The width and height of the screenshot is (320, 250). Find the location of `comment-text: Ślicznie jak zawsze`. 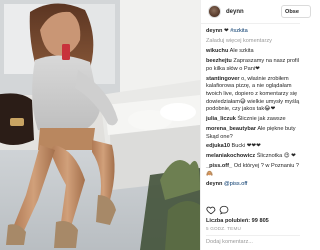

comment-text: Ślicznie jak zawsze is located at coordinates (261, 119).